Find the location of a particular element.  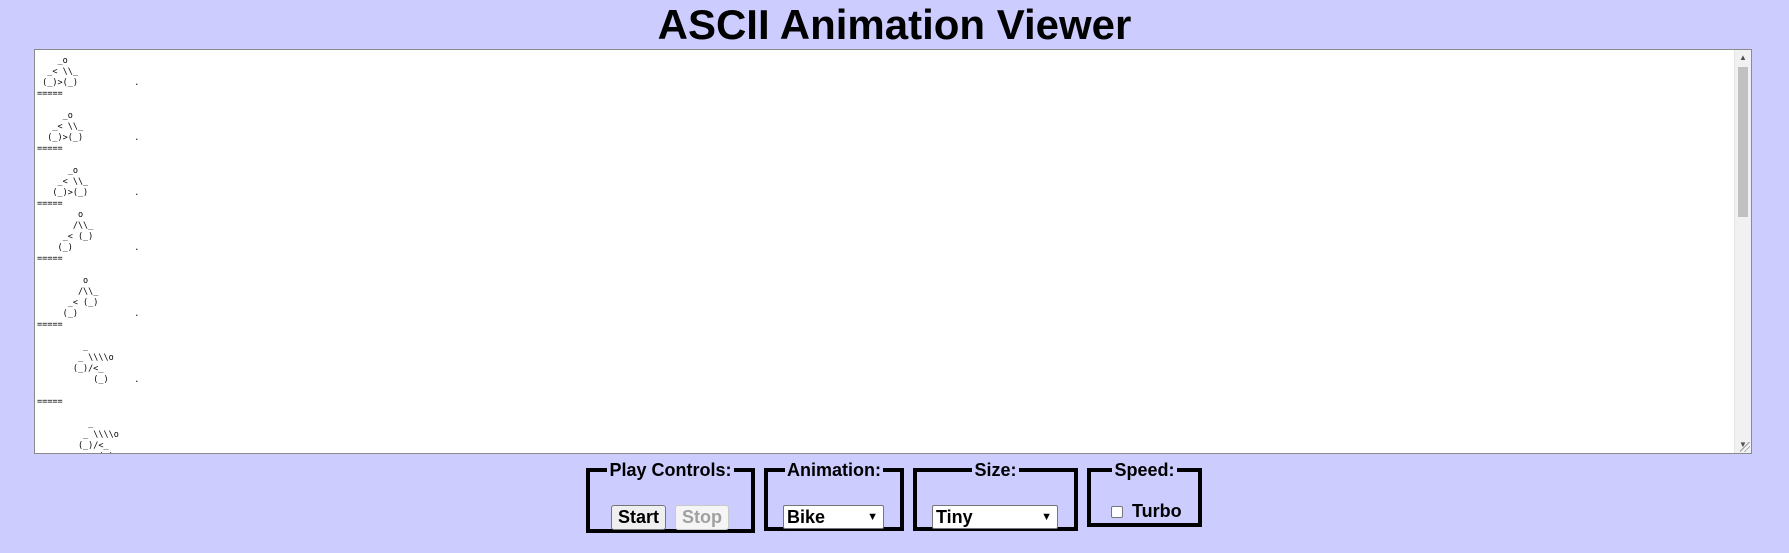

scrollbar-thumb is located at coordinates (1743, 142).